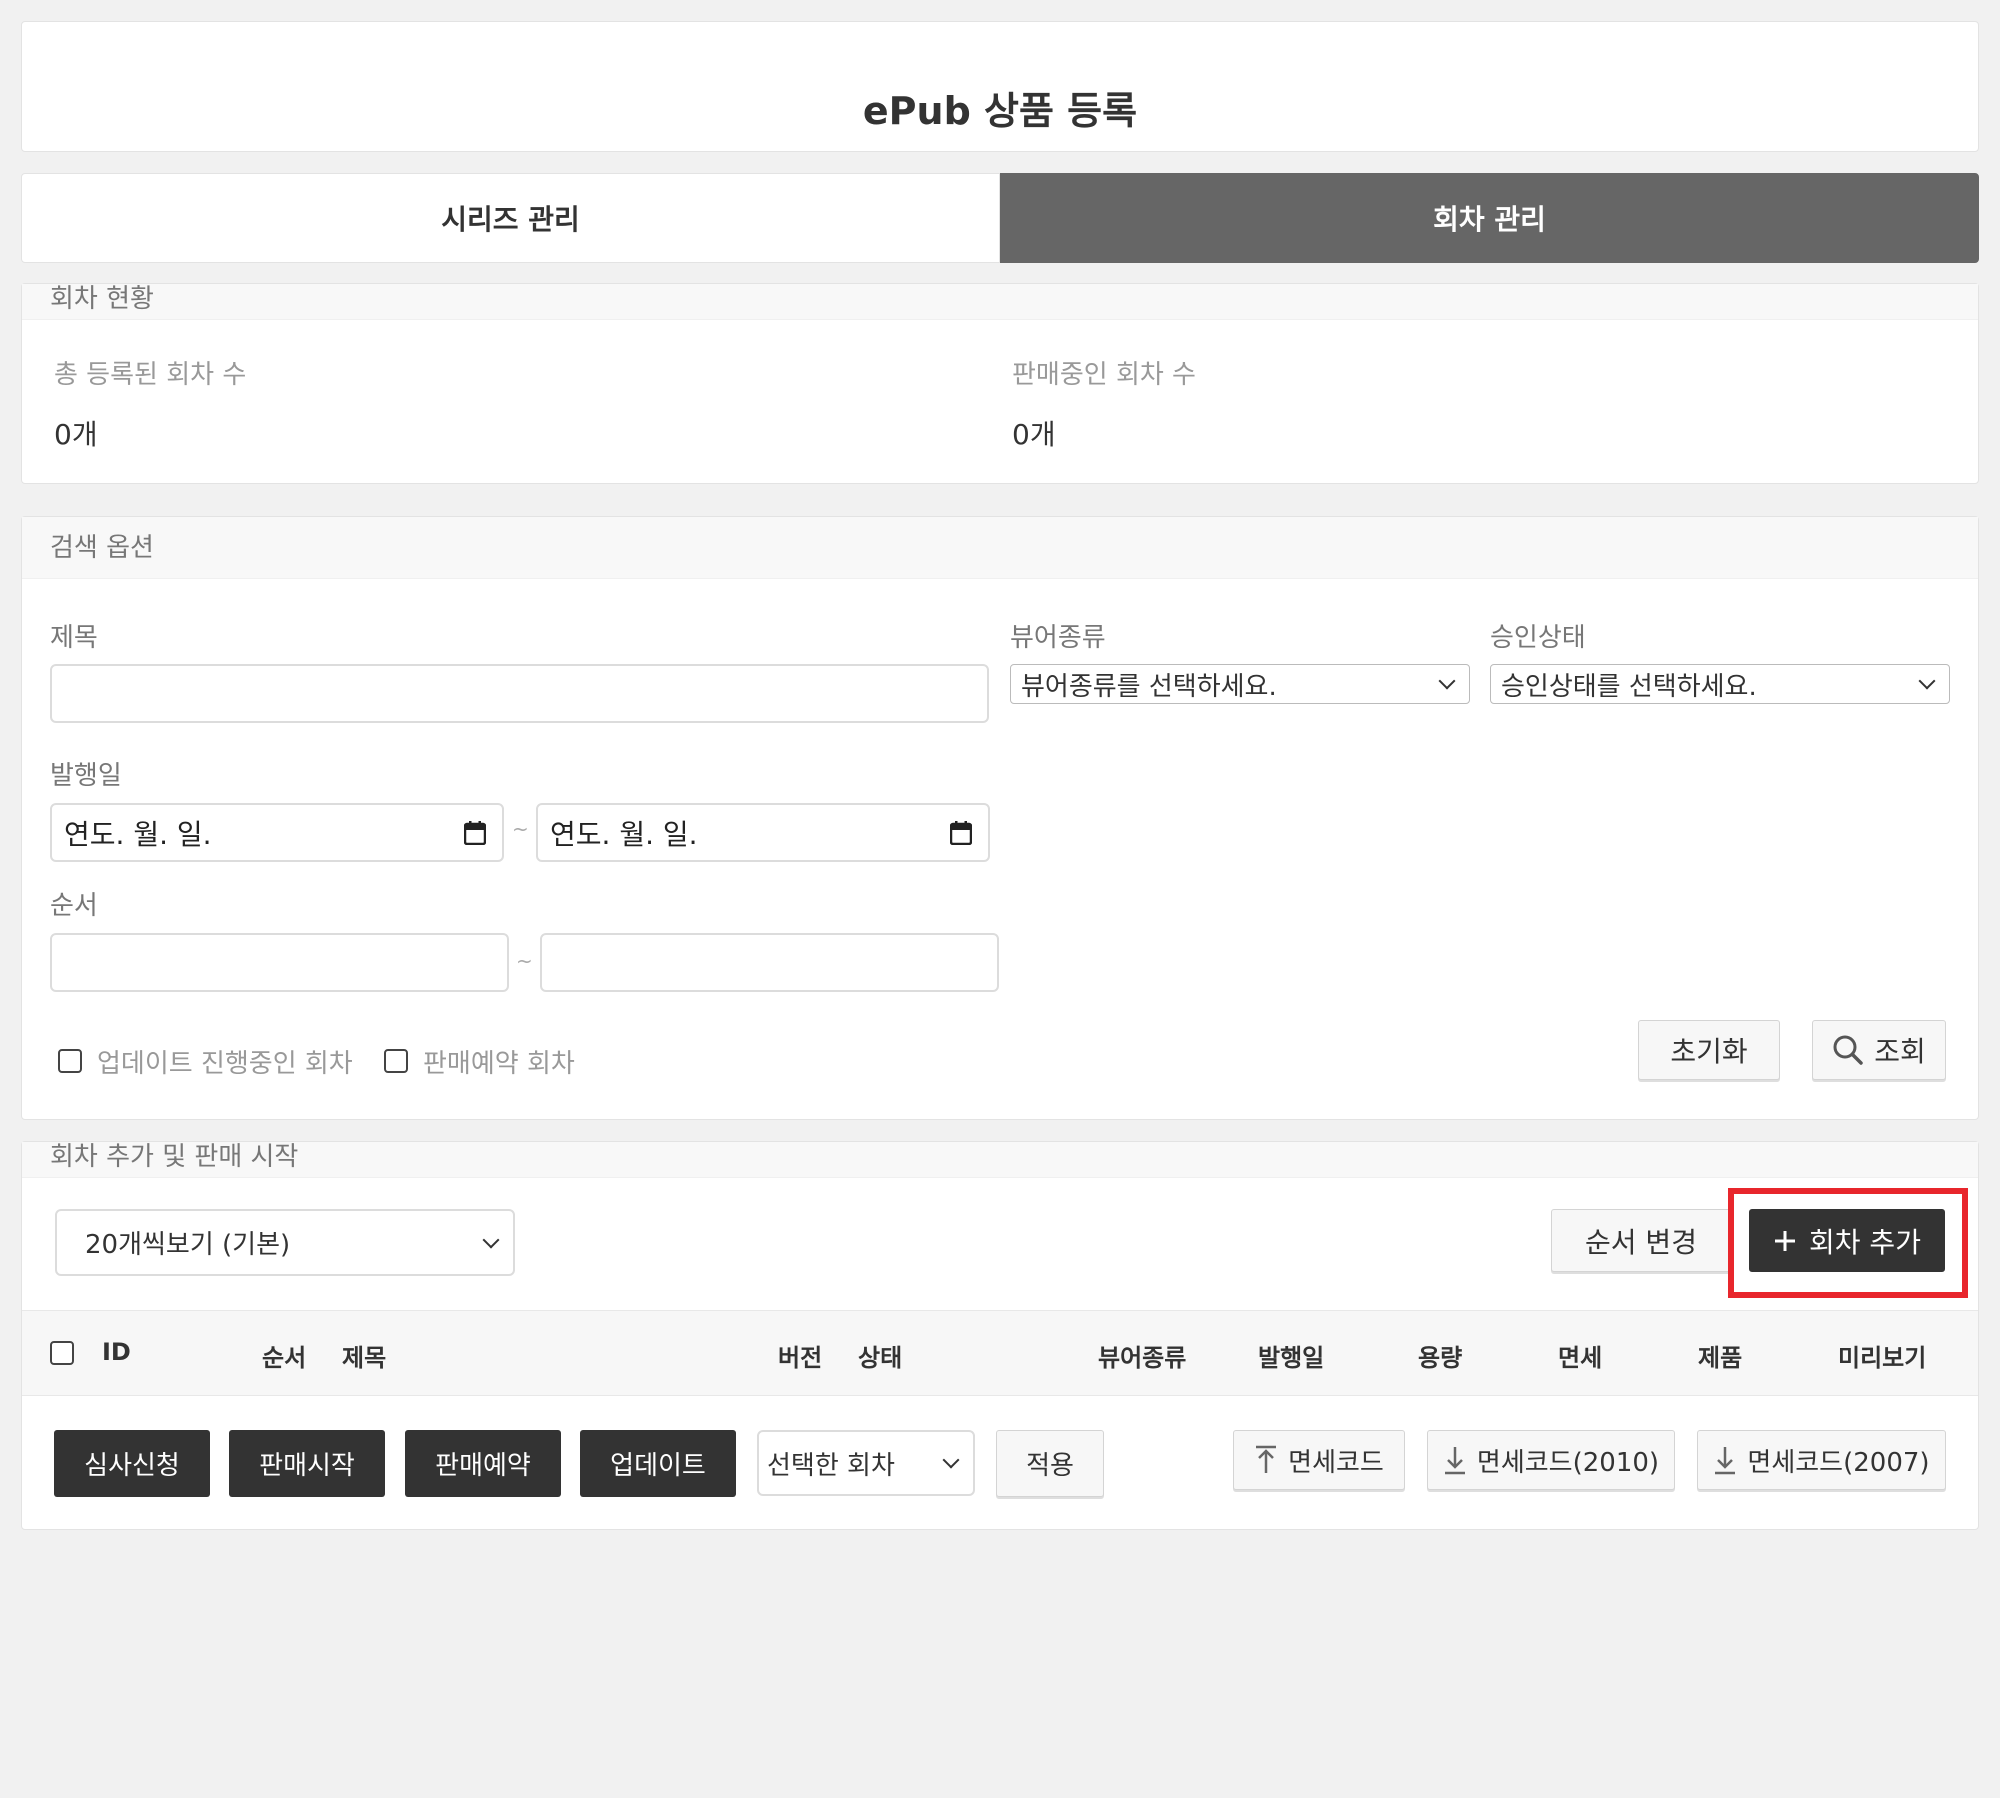 Image resolution: width=2000 pixels, height=1798 pixels. Describe the element at coordinates (763, 832) in the screenshot. I see `pubdate-to-input: 연도. 월. 일.` at that location.